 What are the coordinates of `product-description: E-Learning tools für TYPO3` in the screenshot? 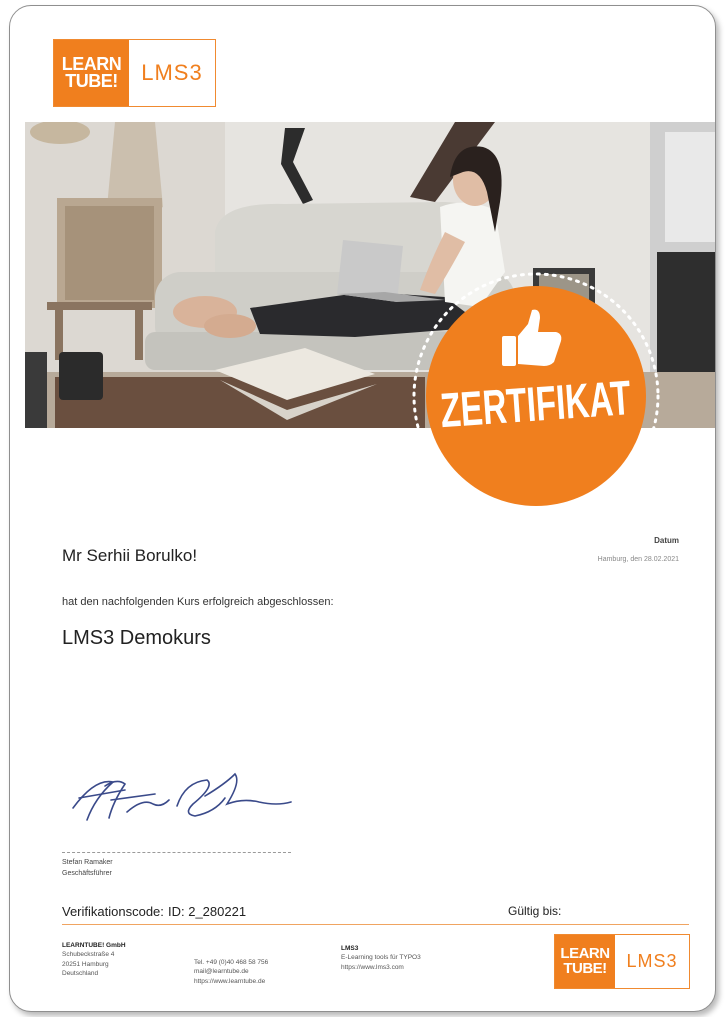 It's located at (381, 958).